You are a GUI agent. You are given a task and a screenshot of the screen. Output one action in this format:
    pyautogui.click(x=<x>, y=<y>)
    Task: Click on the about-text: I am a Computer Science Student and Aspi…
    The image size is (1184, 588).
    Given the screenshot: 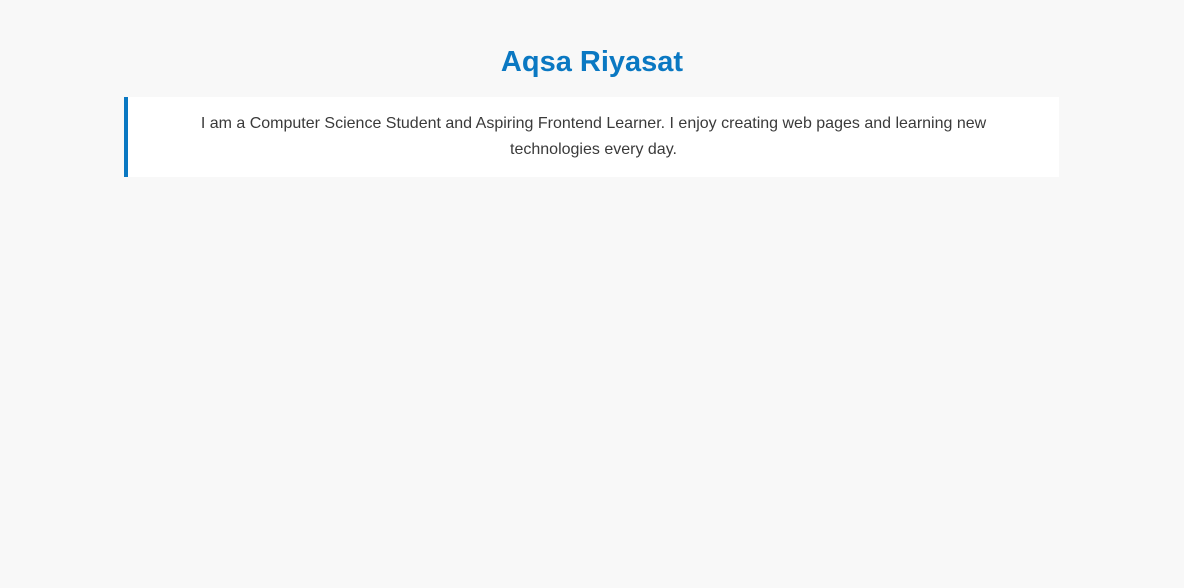 What is the action you would take?
    pyautogui.click(x=593, y=136)
    